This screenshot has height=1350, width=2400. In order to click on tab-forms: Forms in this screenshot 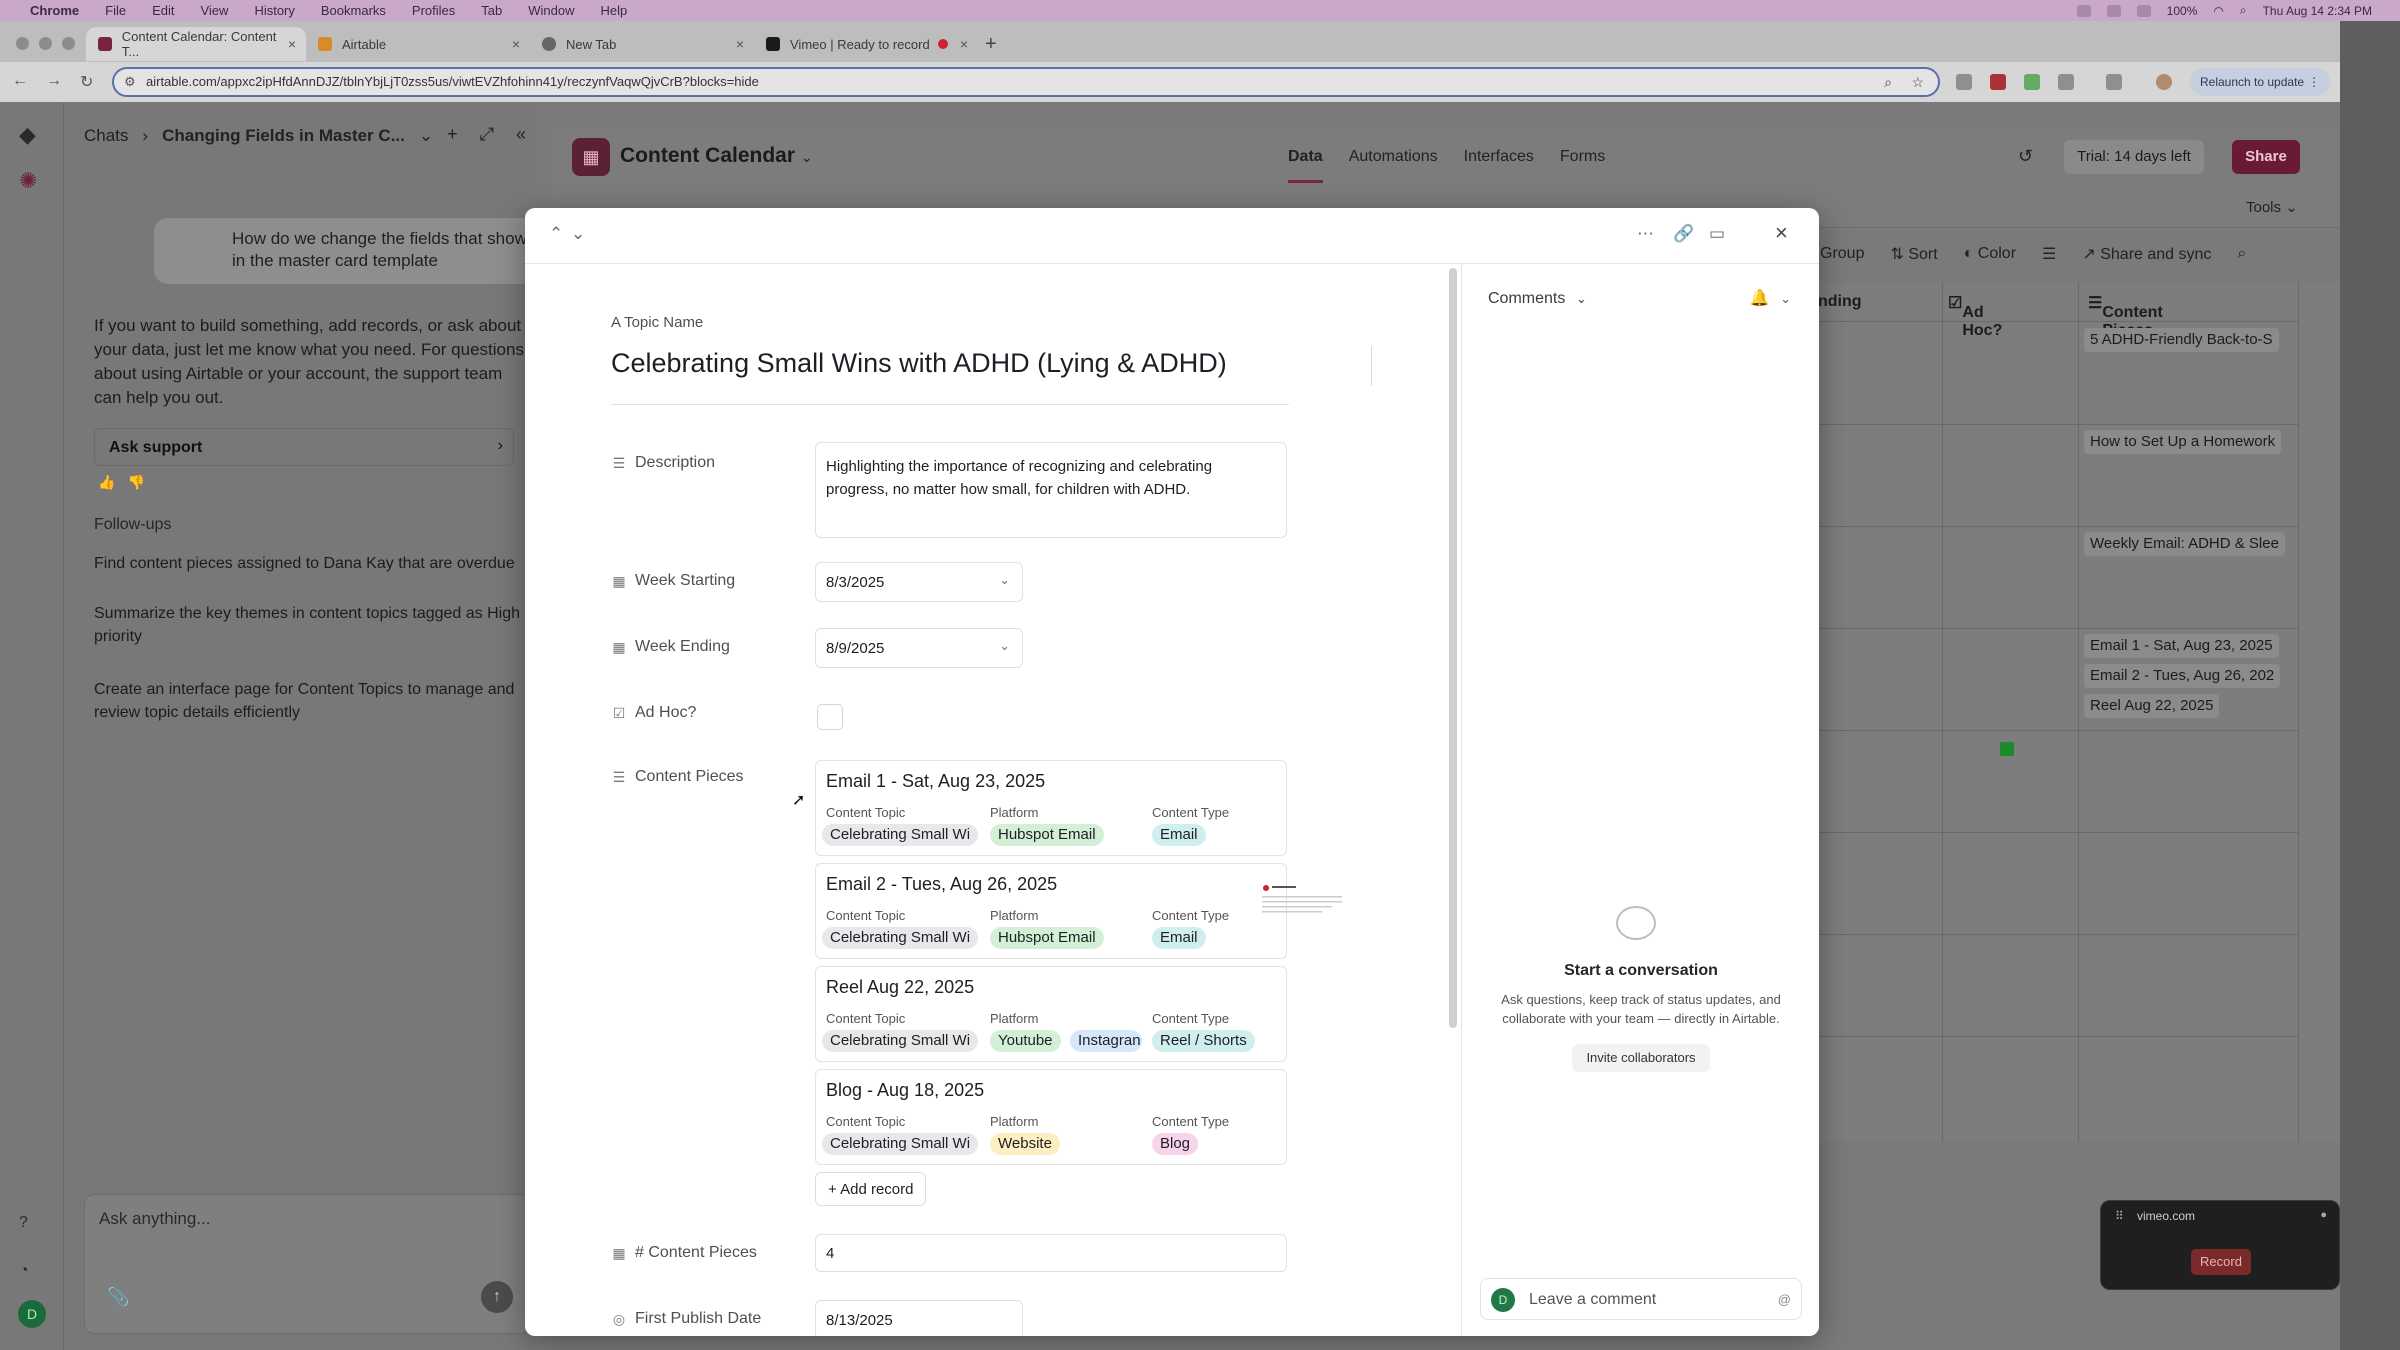, I will do `click(1582, 165)`.